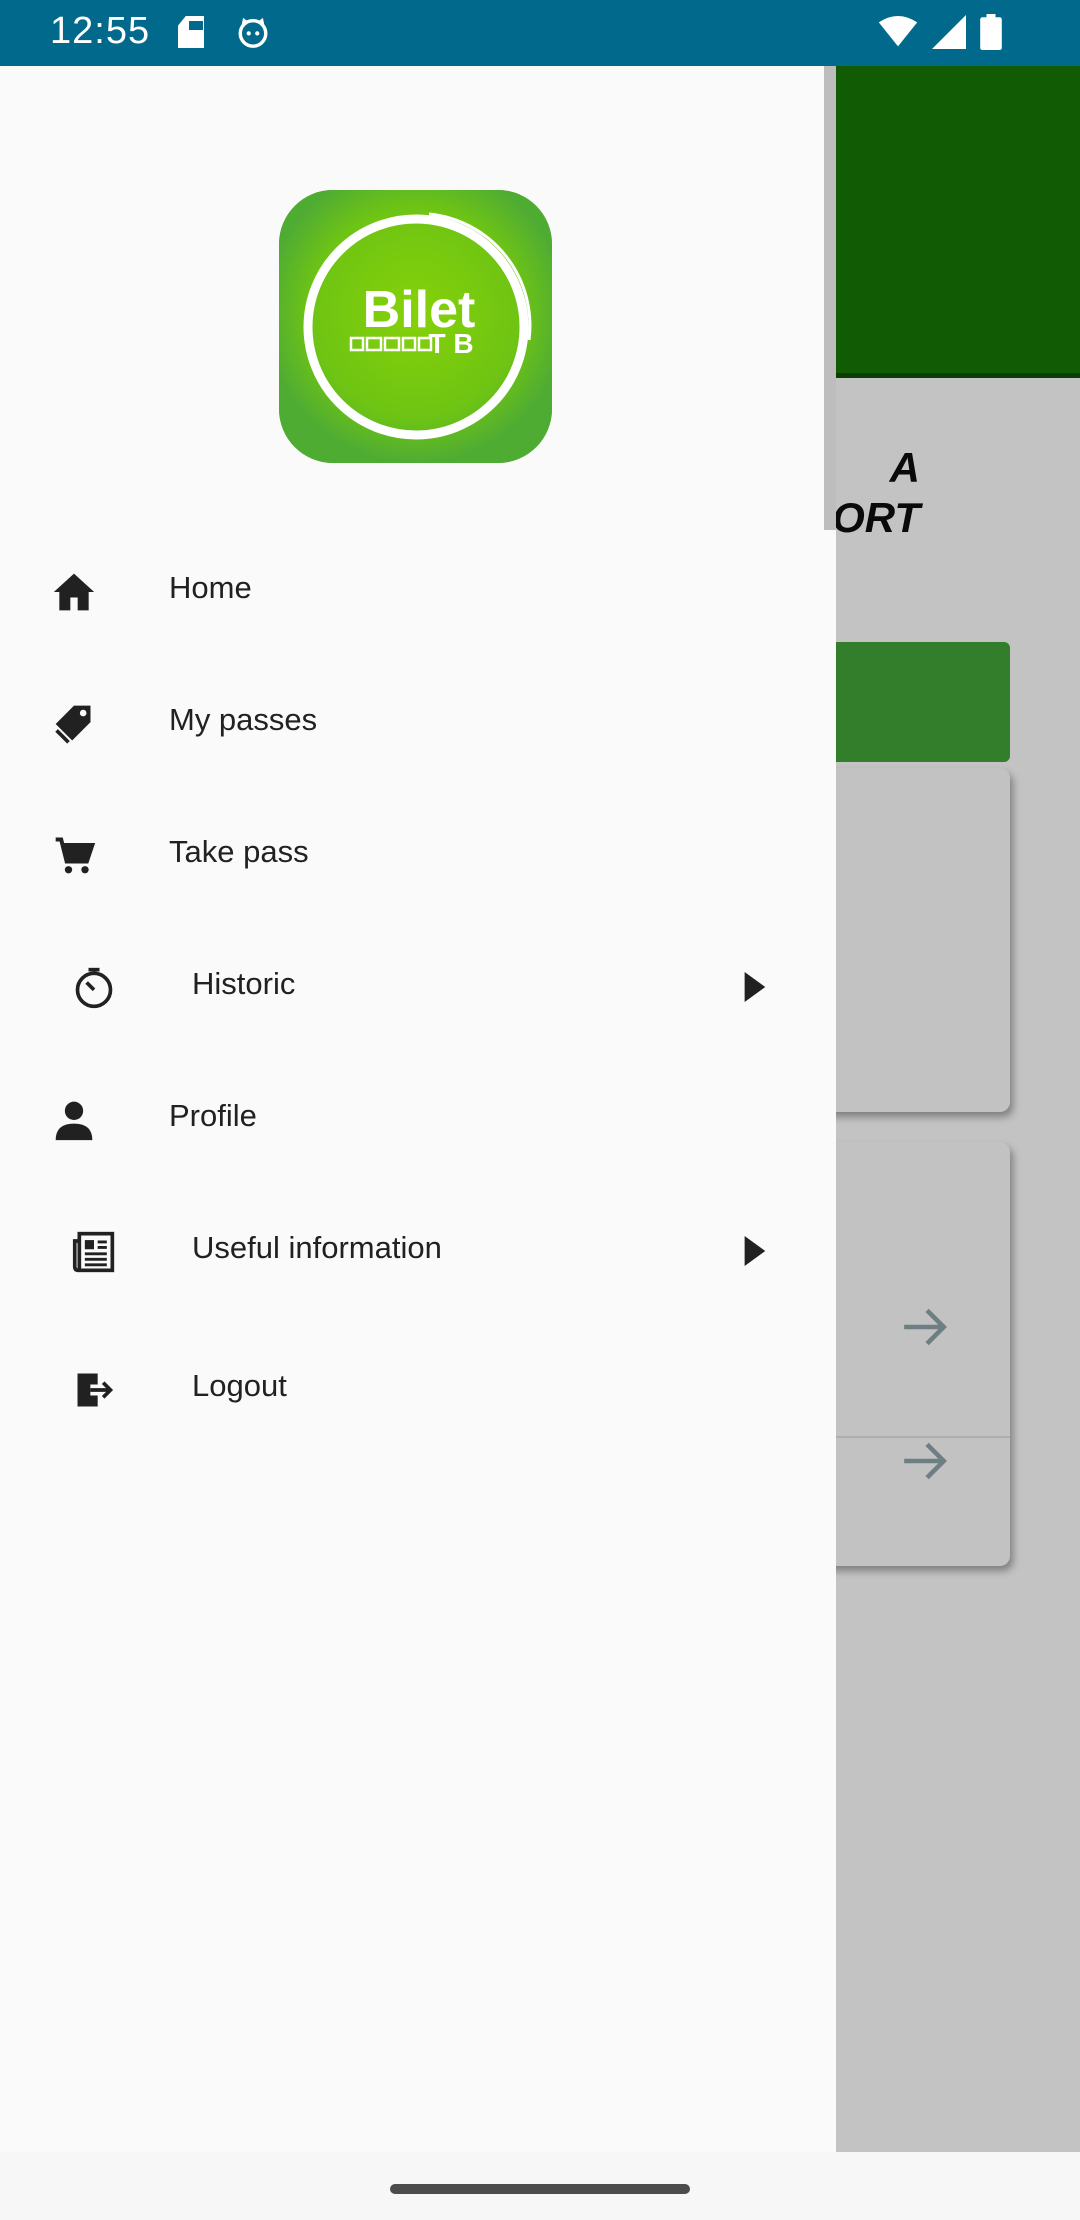 This screenshot has height=2220, width=1080. Describe the element at coordinates (830, 298) in the screenshot. I see `drawer-scrollbar` at that location.